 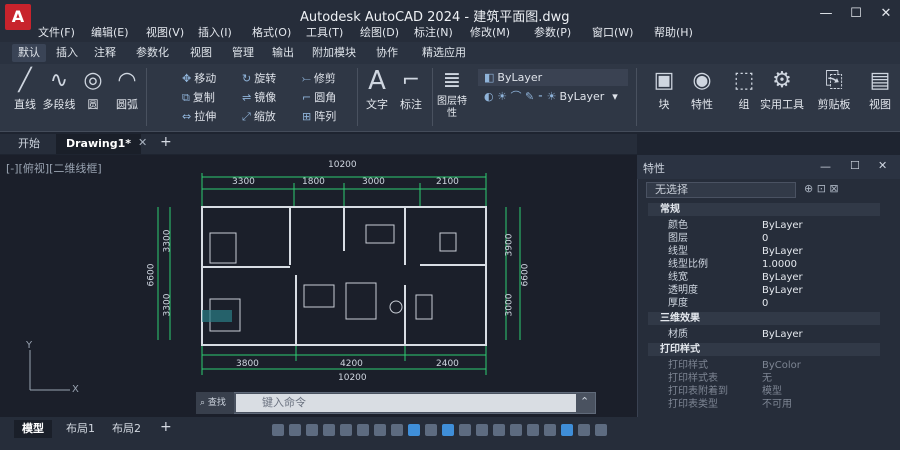 I want to click on modify-button: ⧉ 复制, so click(x=198, y=97).